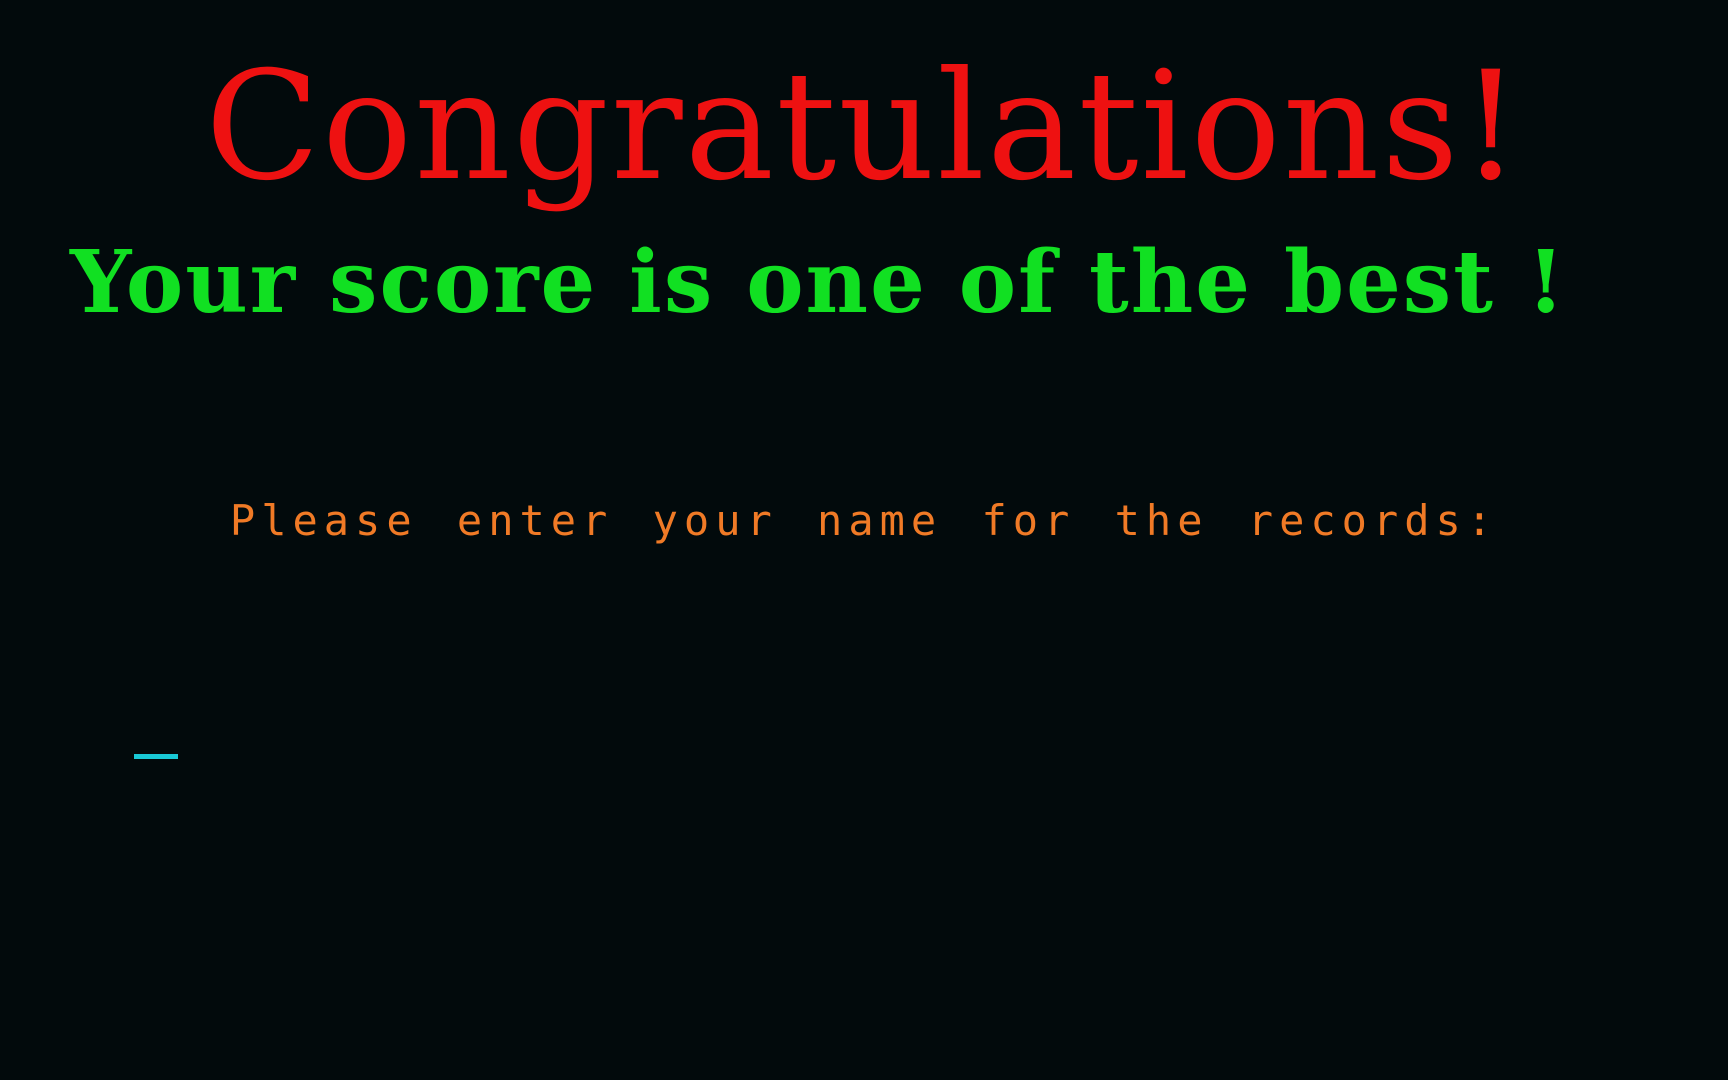 The width and height of the screenshot is (1728, 1080). I want to click on text-cursor, so click(156, 756).